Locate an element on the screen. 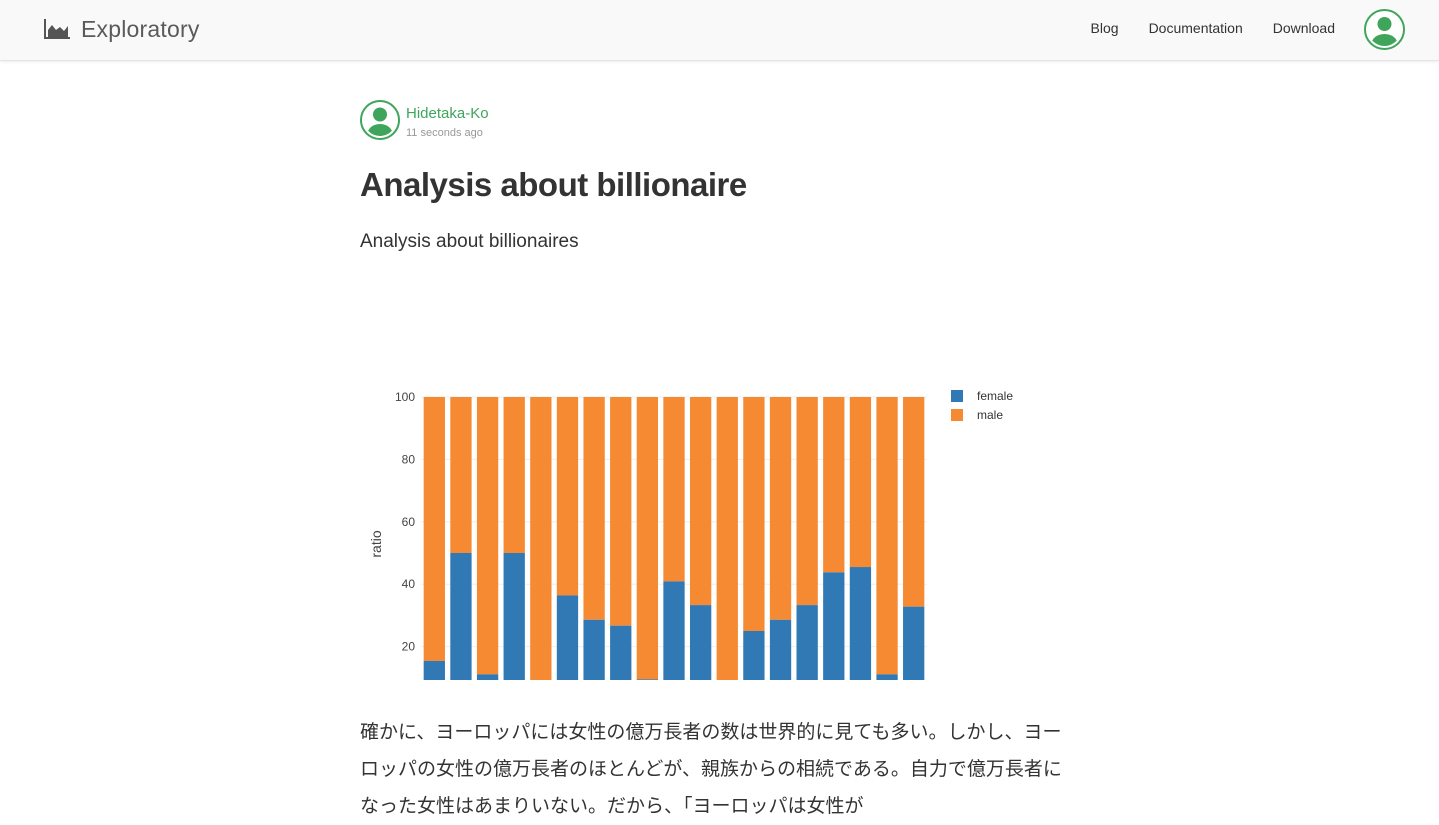 This screenshot has width=1439, height=825. brand-name: Exploratory is located at coordinates (140, 28).